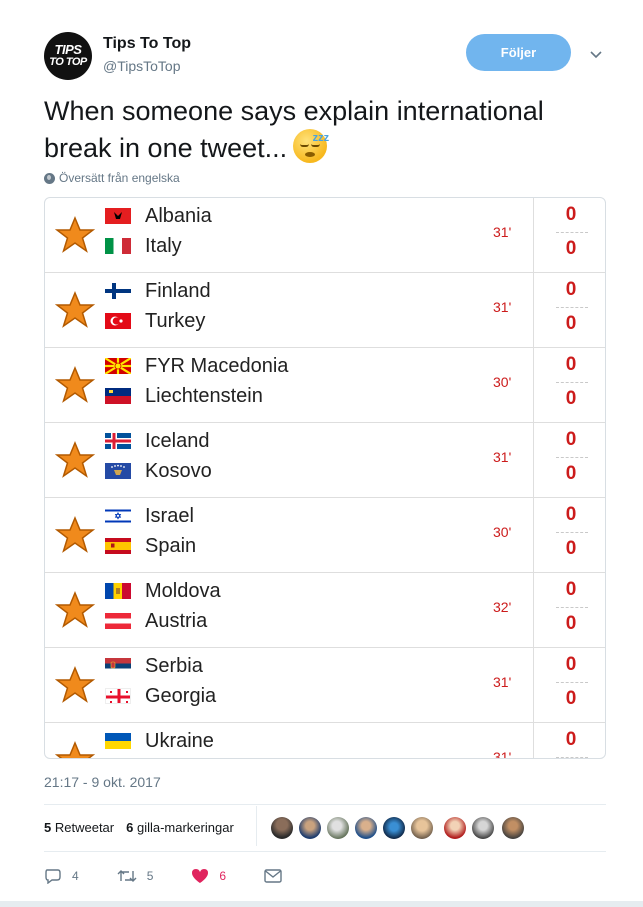 Image resolution: width=643 pixels, height=907 pixels. What do you see at coordinates (118, 366) in the screenshot?
I see `macedonia-flag-icon` at bounding box center [118, 366].